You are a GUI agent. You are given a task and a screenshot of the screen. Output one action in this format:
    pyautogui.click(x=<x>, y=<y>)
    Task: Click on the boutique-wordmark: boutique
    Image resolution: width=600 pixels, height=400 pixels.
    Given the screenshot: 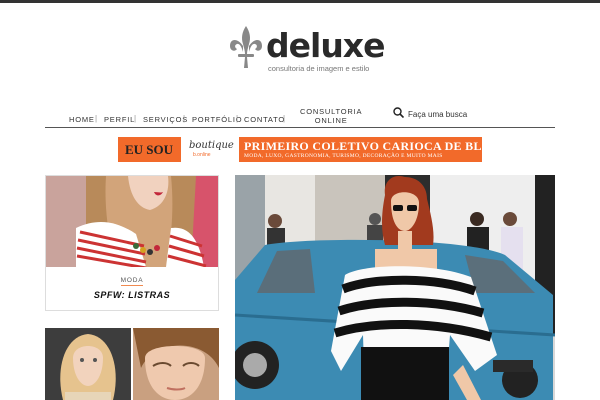 What is the action you would take?
    pyautogui.click(x=211, y=145)
    